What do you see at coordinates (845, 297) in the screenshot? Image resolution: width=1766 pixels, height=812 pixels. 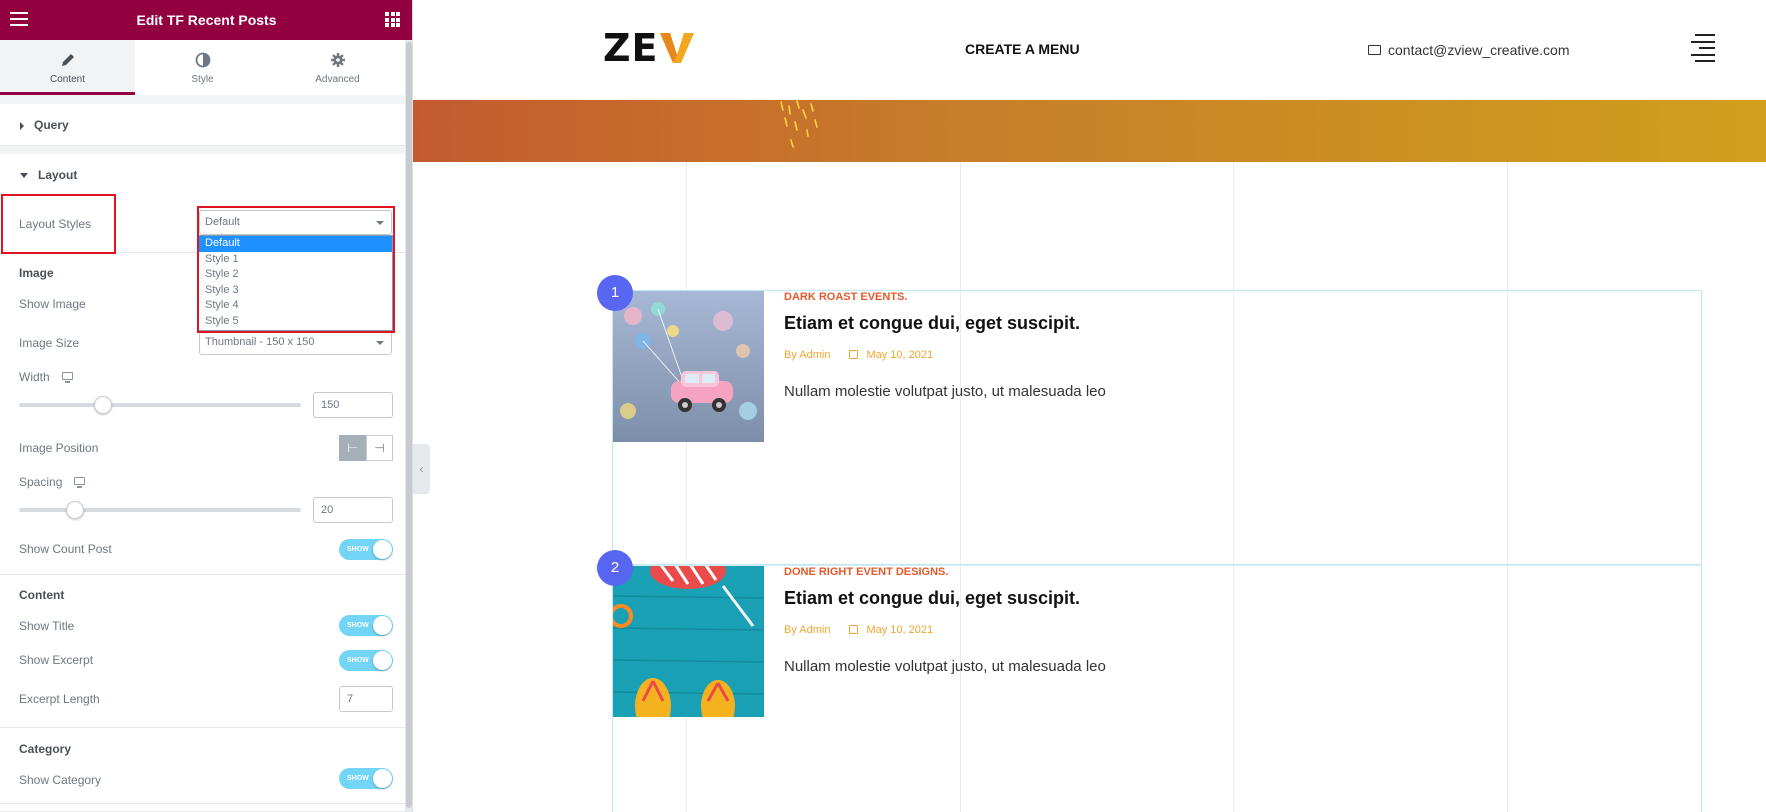 I see `post-category: DARK ROAST EVENTS.` at bounding box center [845, 297].